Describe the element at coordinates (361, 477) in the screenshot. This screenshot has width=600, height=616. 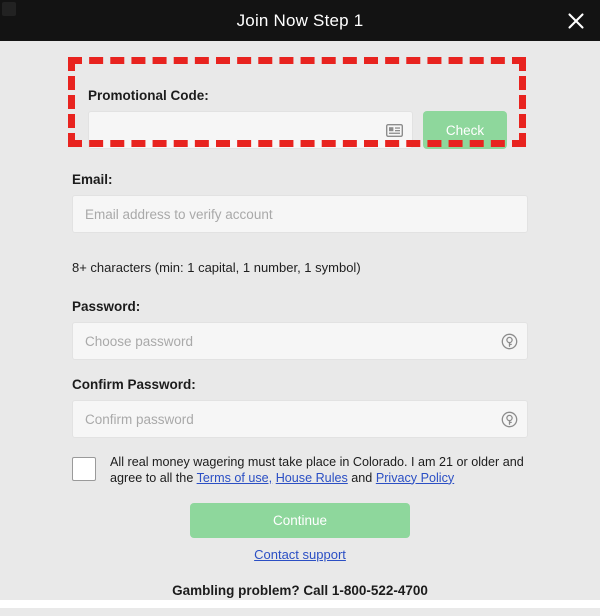
I see `terms-separator-2: and` at that location.